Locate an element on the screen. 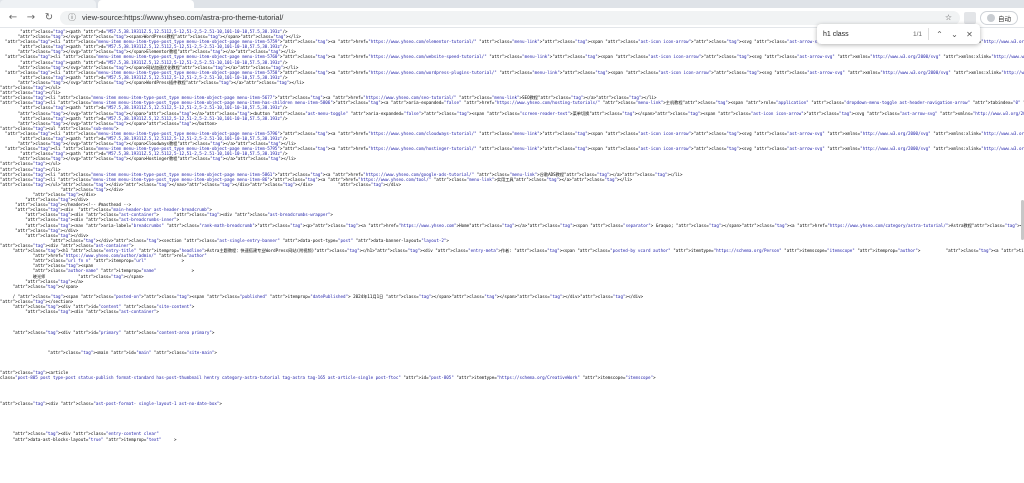 Image resolution: width=1024 pixels, height=483 pixels. bookmark-icon: ☆ is located at coordinates (948, 17).